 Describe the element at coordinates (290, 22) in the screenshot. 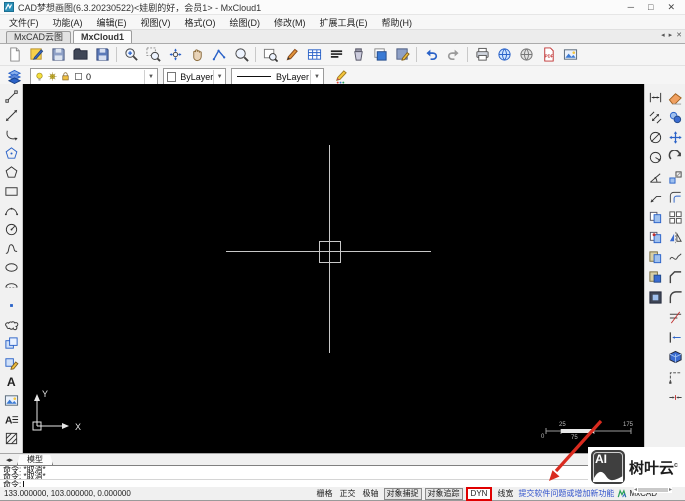

I see `menu-m: 修改(M)` at that location.